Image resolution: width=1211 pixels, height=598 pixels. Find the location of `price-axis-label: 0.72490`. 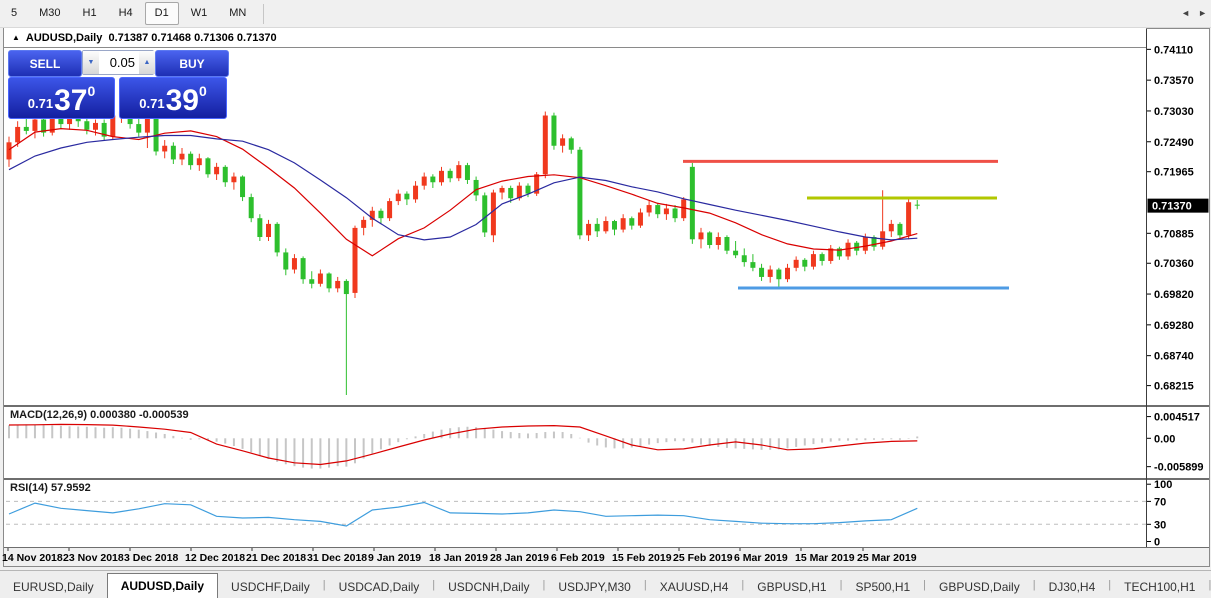

price-axis-label: 0.72490 is located at coordinates (1174, 143).